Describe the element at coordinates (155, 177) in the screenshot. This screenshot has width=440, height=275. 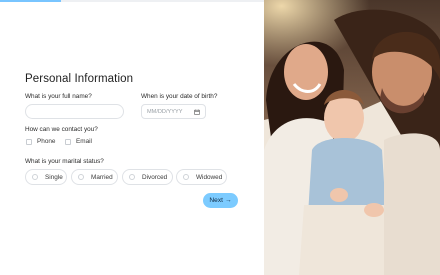
I see `divorced-label: Divorced` at that location.